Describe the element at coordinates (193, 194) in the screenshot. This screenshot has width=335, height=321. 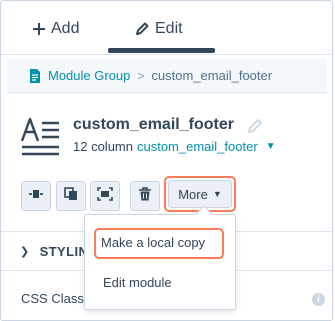
I see `more-button-label: More` at that location.